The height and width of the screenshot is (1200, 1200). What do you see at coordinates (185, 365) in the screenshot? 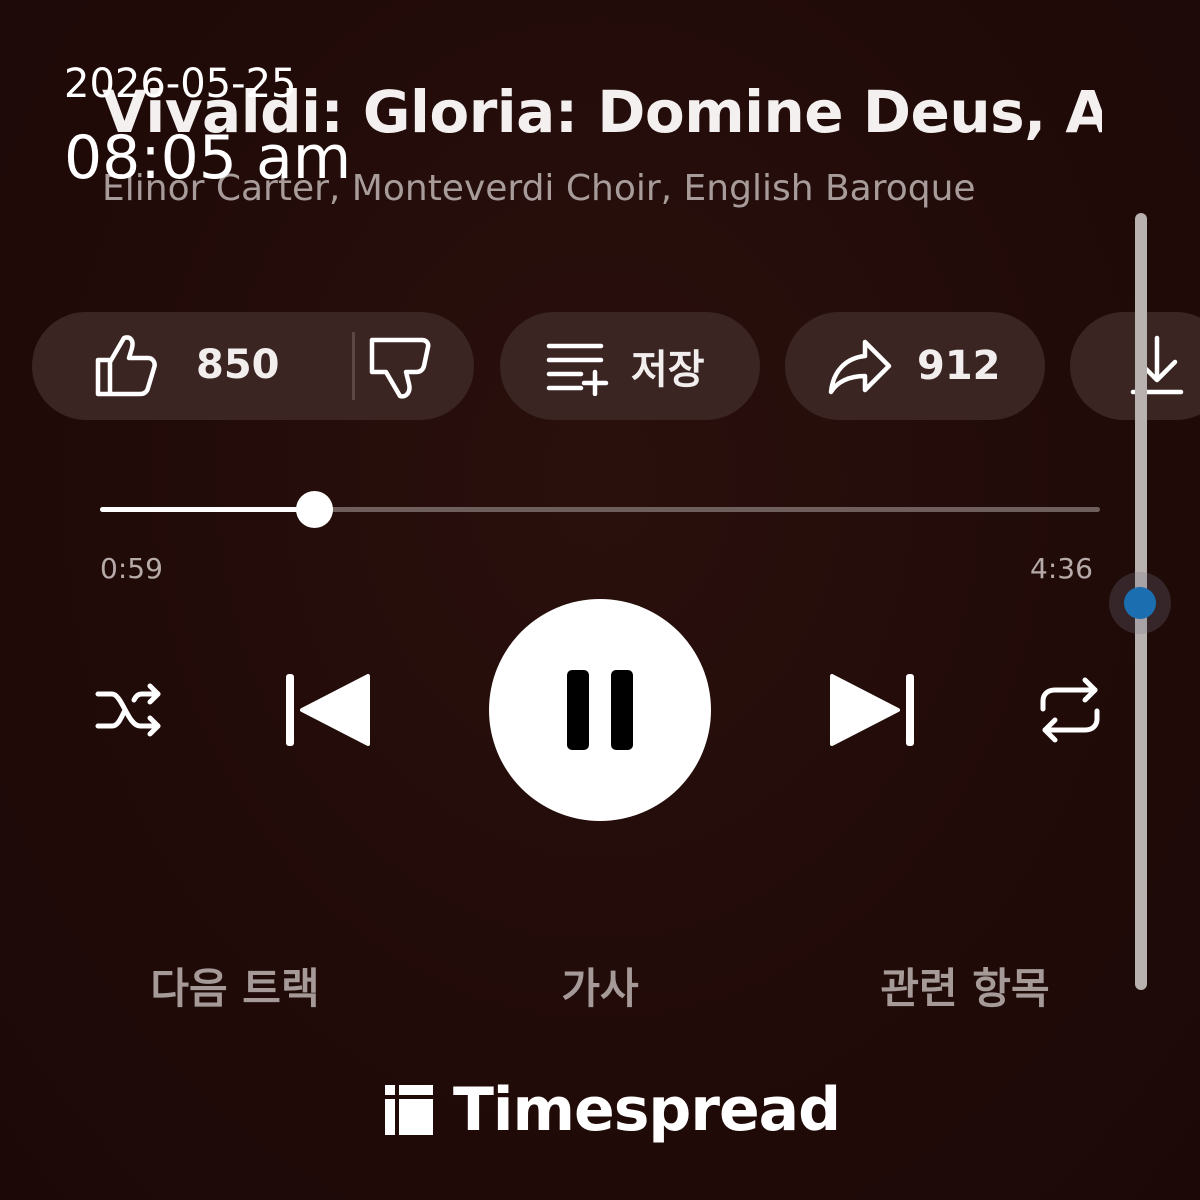
I see `like-button: 850` at bounding box center [185, 365].